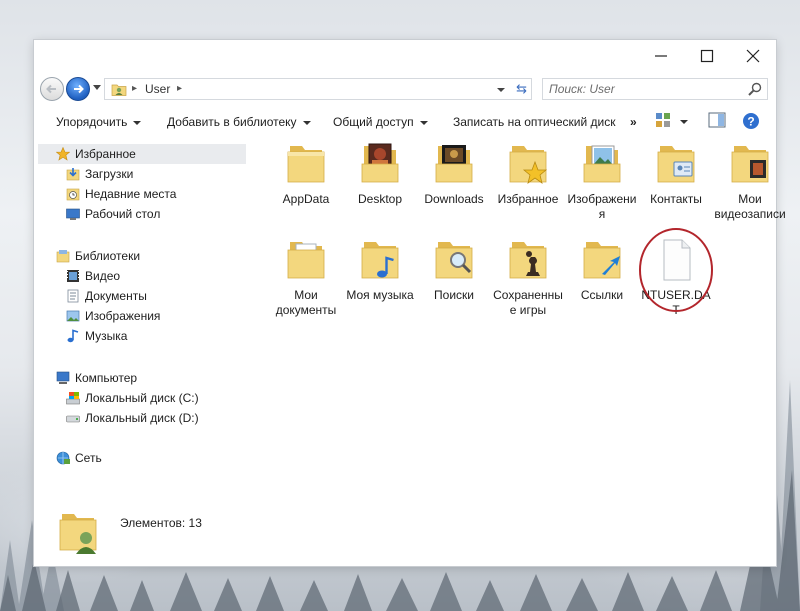 This screenshot has height=611, width=800. What do you see at coordinates (73, 419) in the screenshot?
I see `drive-icon` at bounding box center [73, 419].